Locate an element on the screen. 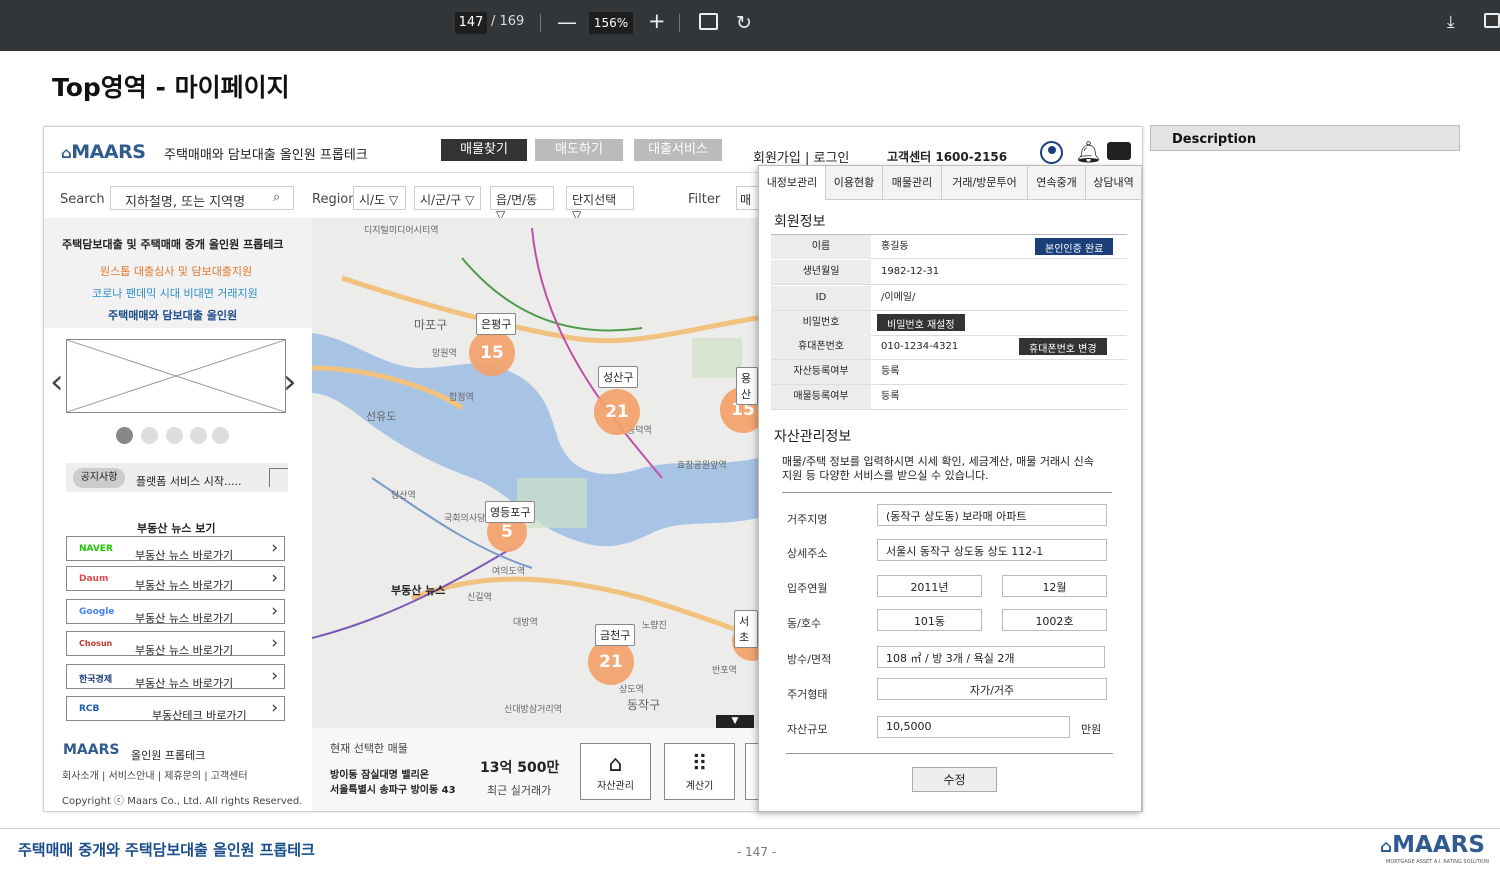 Image resolution: width=1500 pixels, height=871 pixels. site-tagline: 주택매매와 담보대출 올인원 프롭테크 is located at coordinates (266, 155).